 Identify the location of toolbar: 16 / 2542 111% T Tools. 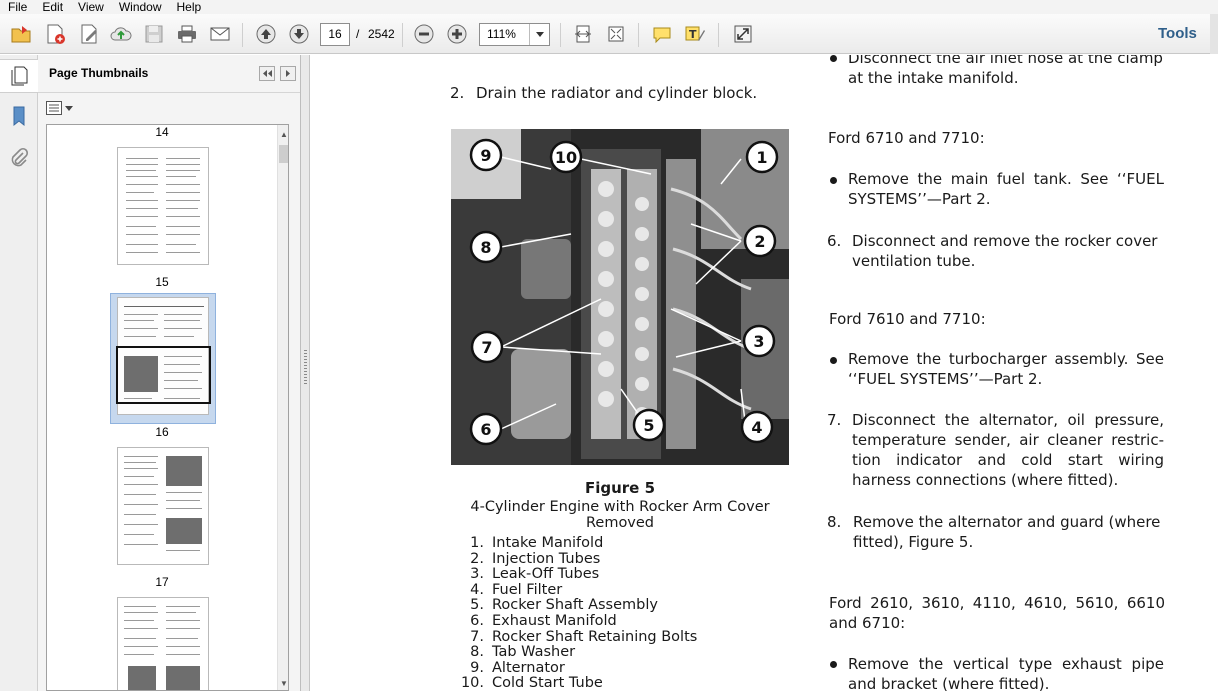
(609, 34).